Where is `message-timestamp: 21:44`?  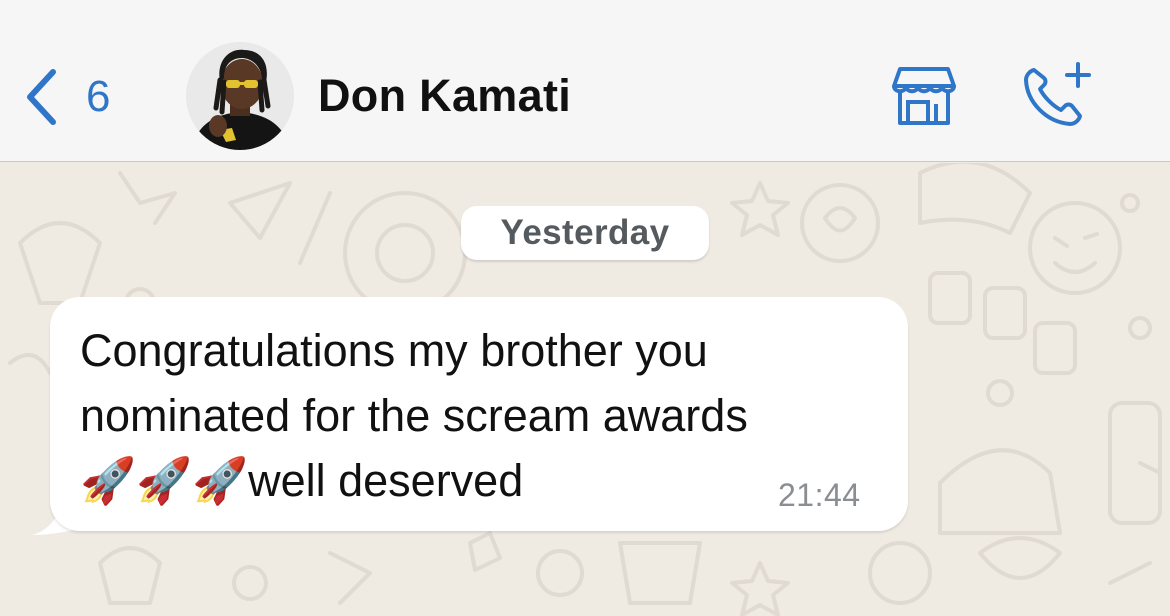
message-timestamp: 21:44 is located at coordinates (819, 495).